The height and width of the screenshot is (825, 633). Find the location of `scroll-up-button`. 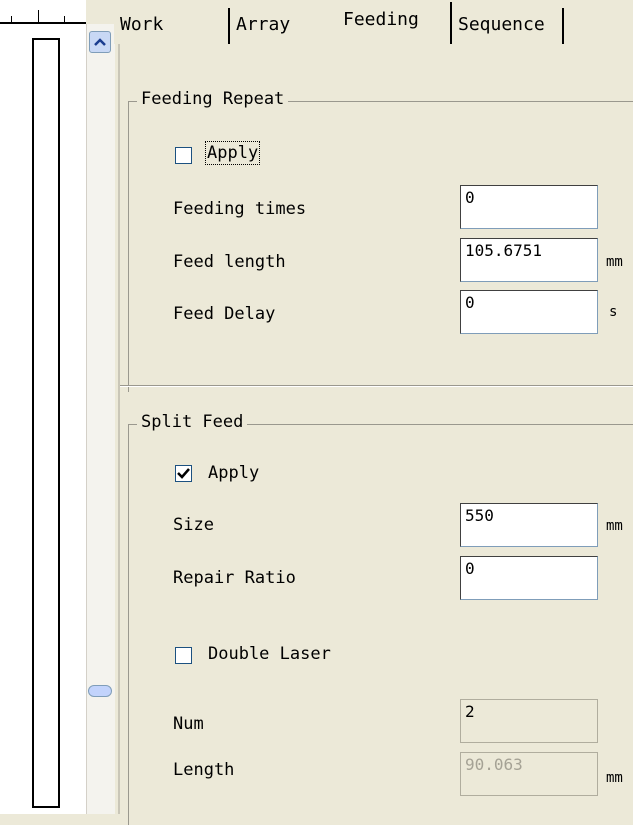

scroll-up-button is located at coordinates (100, 42).